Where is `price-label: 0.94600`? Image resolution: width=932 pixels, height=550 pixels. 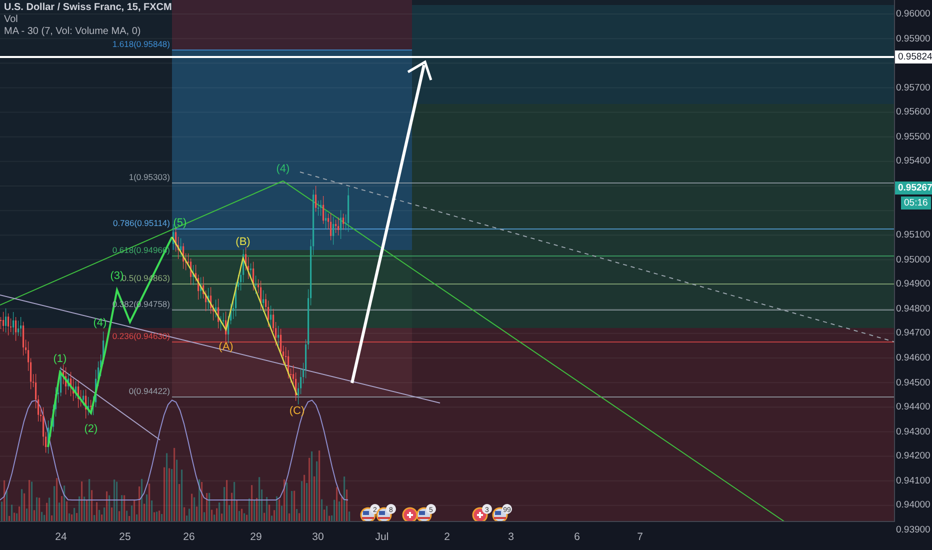 price-label: 0.94600 is located at coordinates (913, 358).